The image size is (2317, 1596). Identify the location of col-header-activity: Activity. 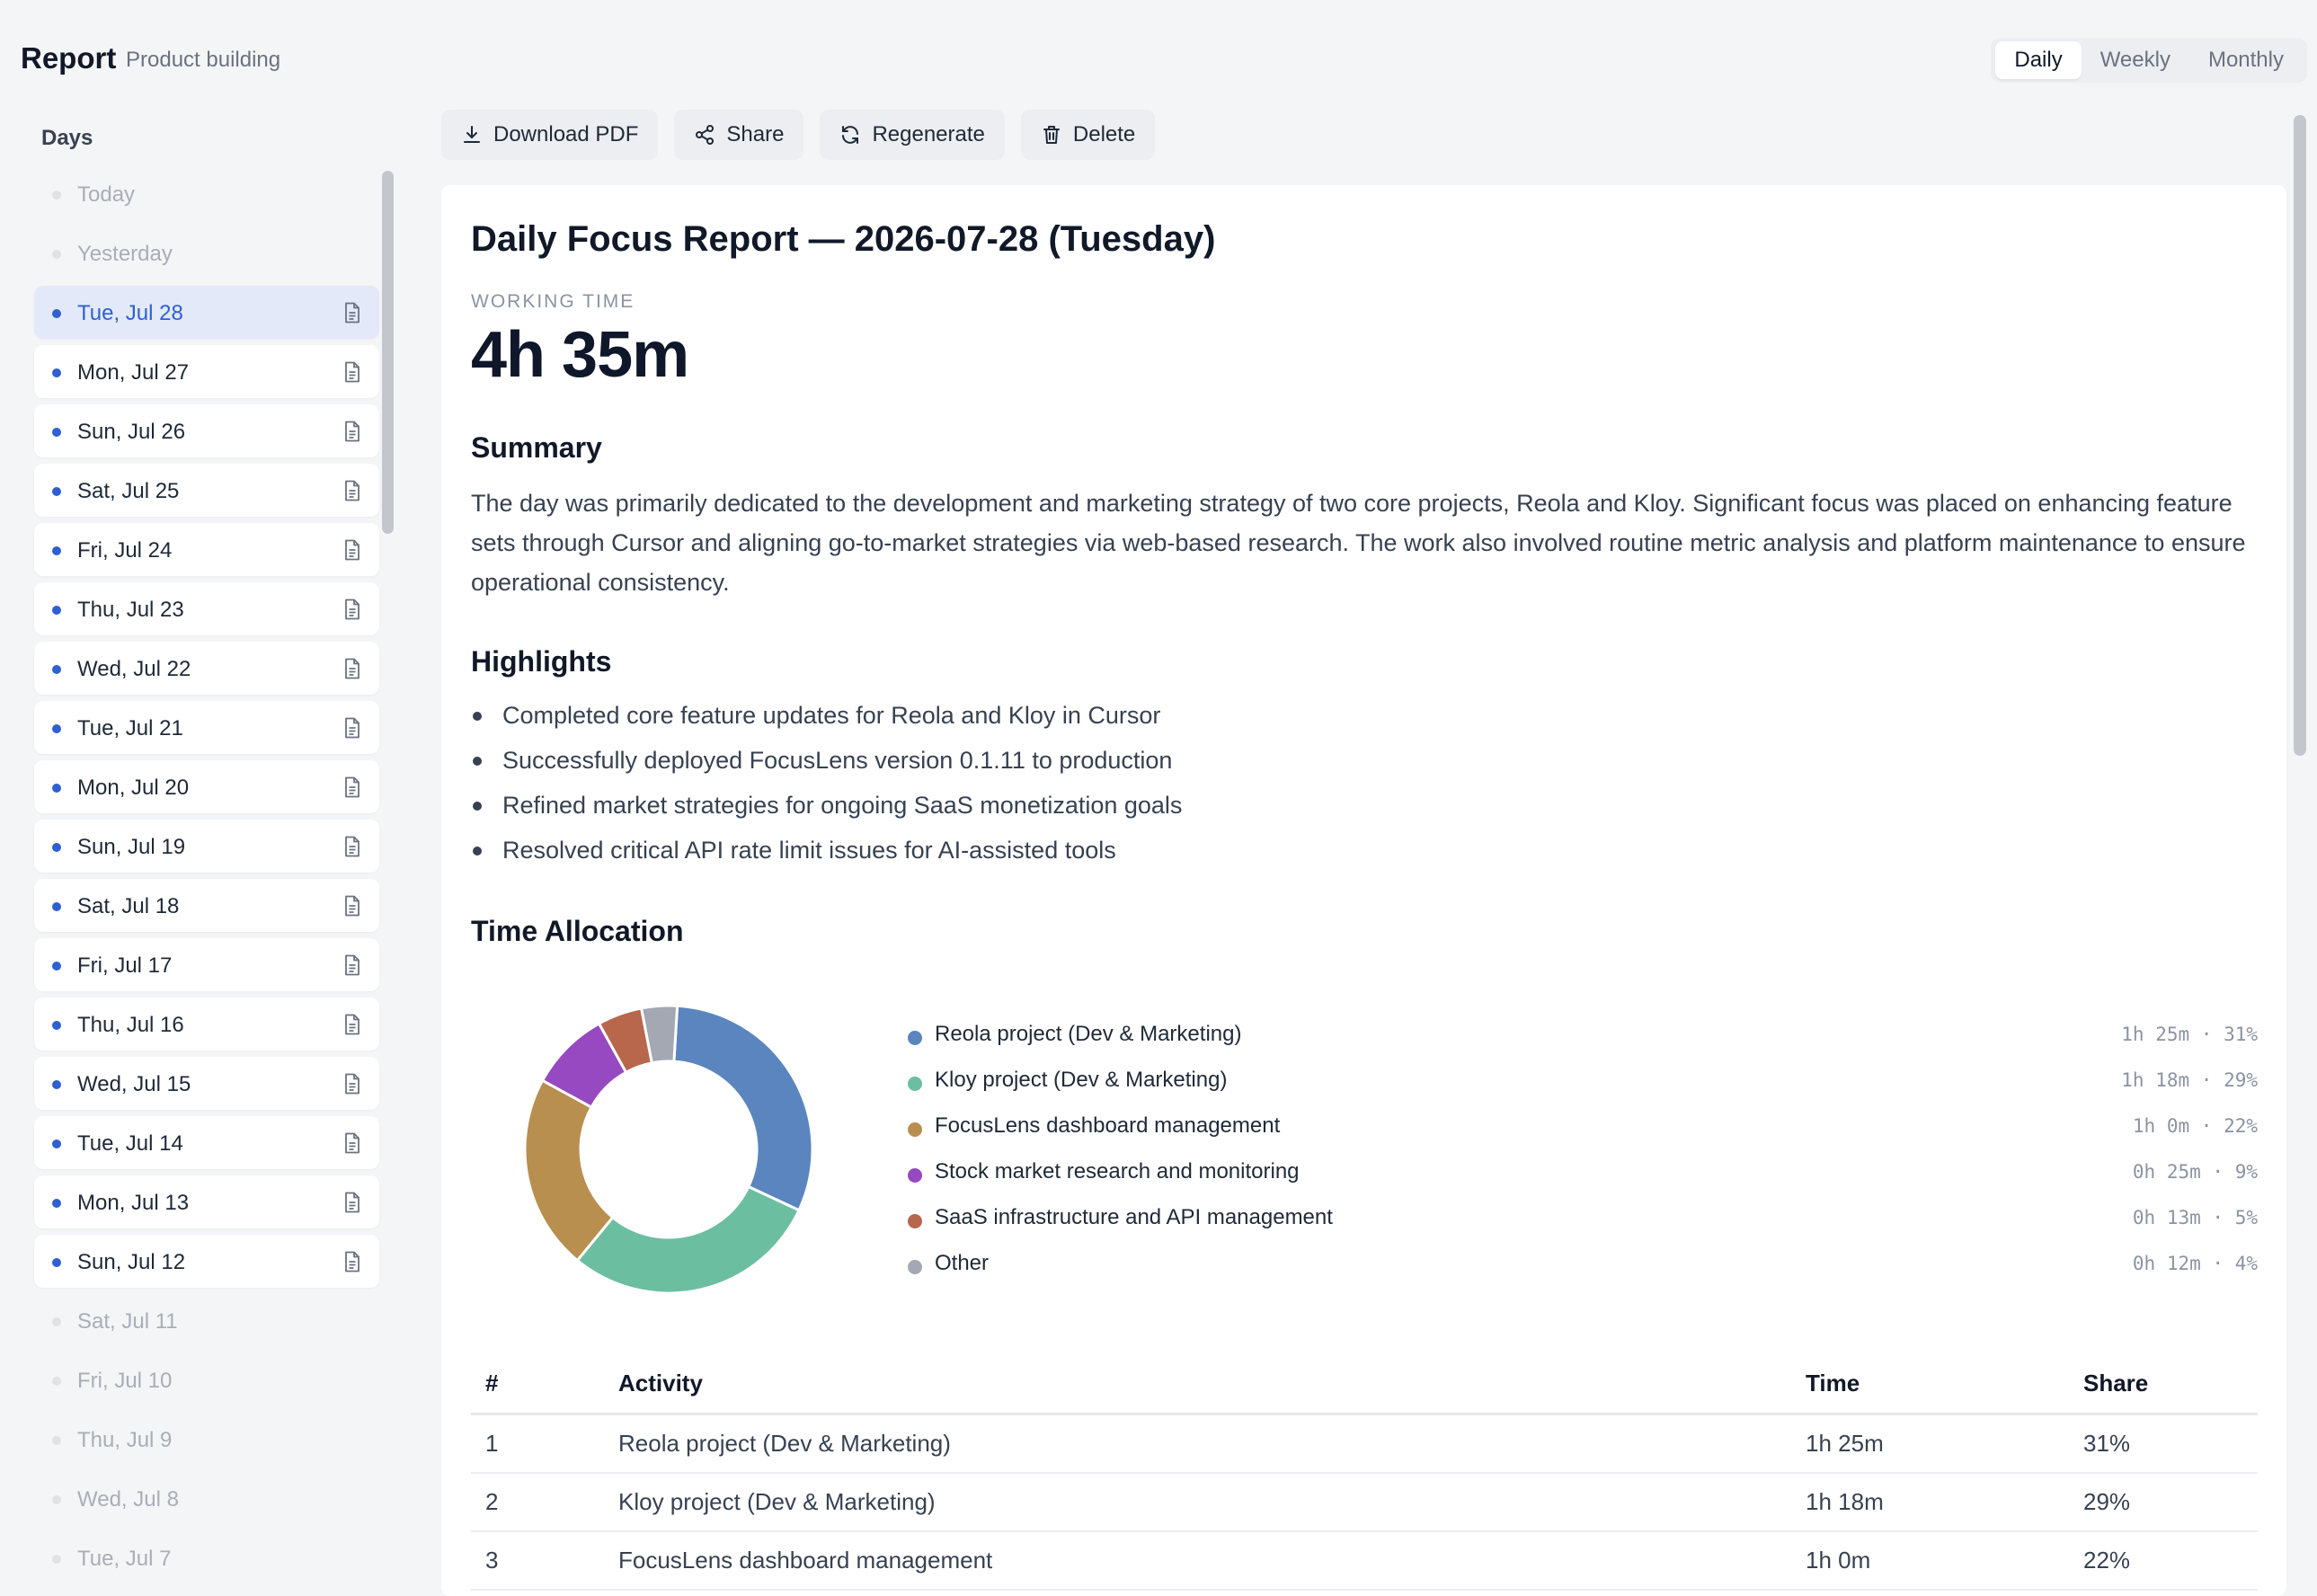
(1197, 1384).